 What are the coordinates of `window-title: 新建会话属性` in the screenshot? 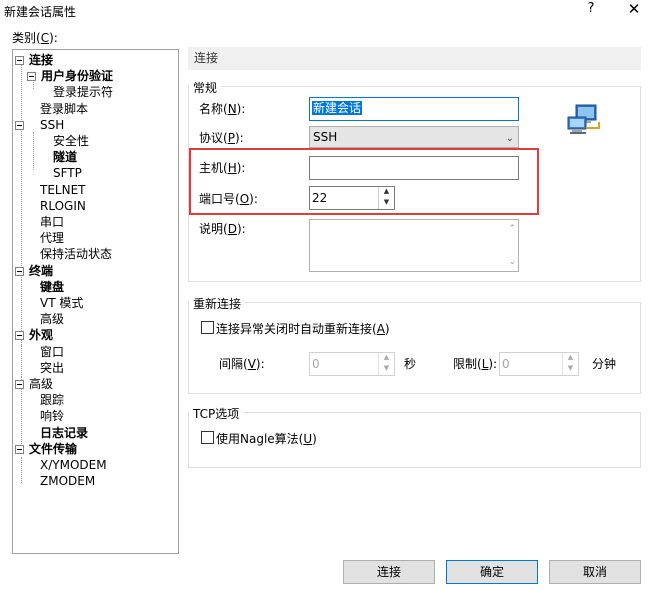 It's located at (40, 12).